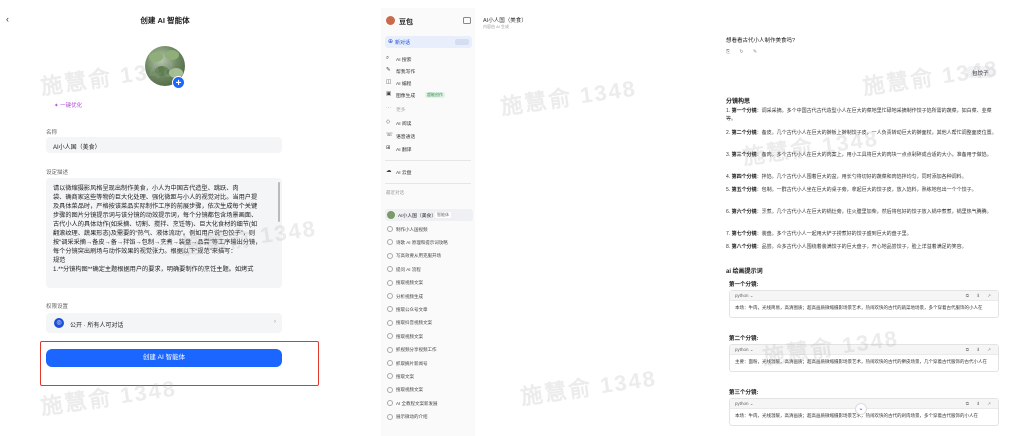  I want to click on sidebar-item-badge: 超能创作, so click(435, 95).